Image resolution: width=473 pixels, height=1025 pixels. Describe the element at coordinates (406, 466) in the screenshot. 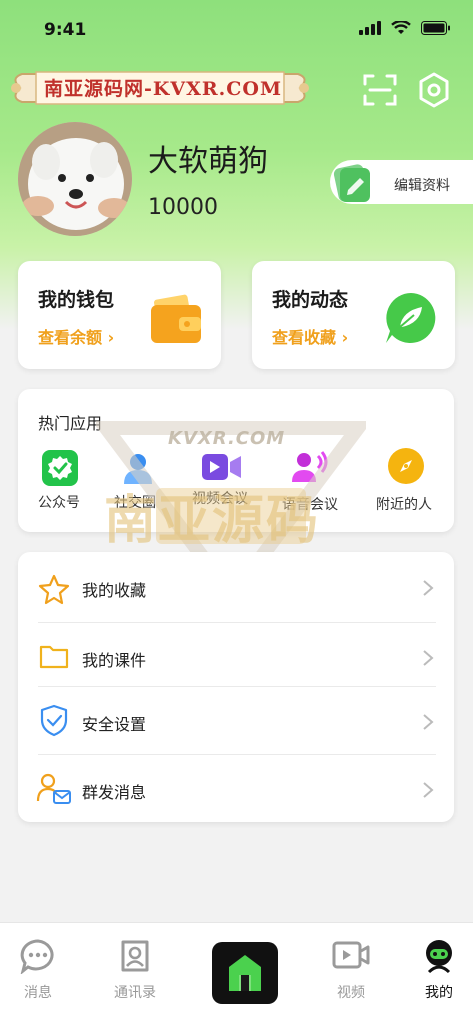

I see `nearby-icon` at that location.